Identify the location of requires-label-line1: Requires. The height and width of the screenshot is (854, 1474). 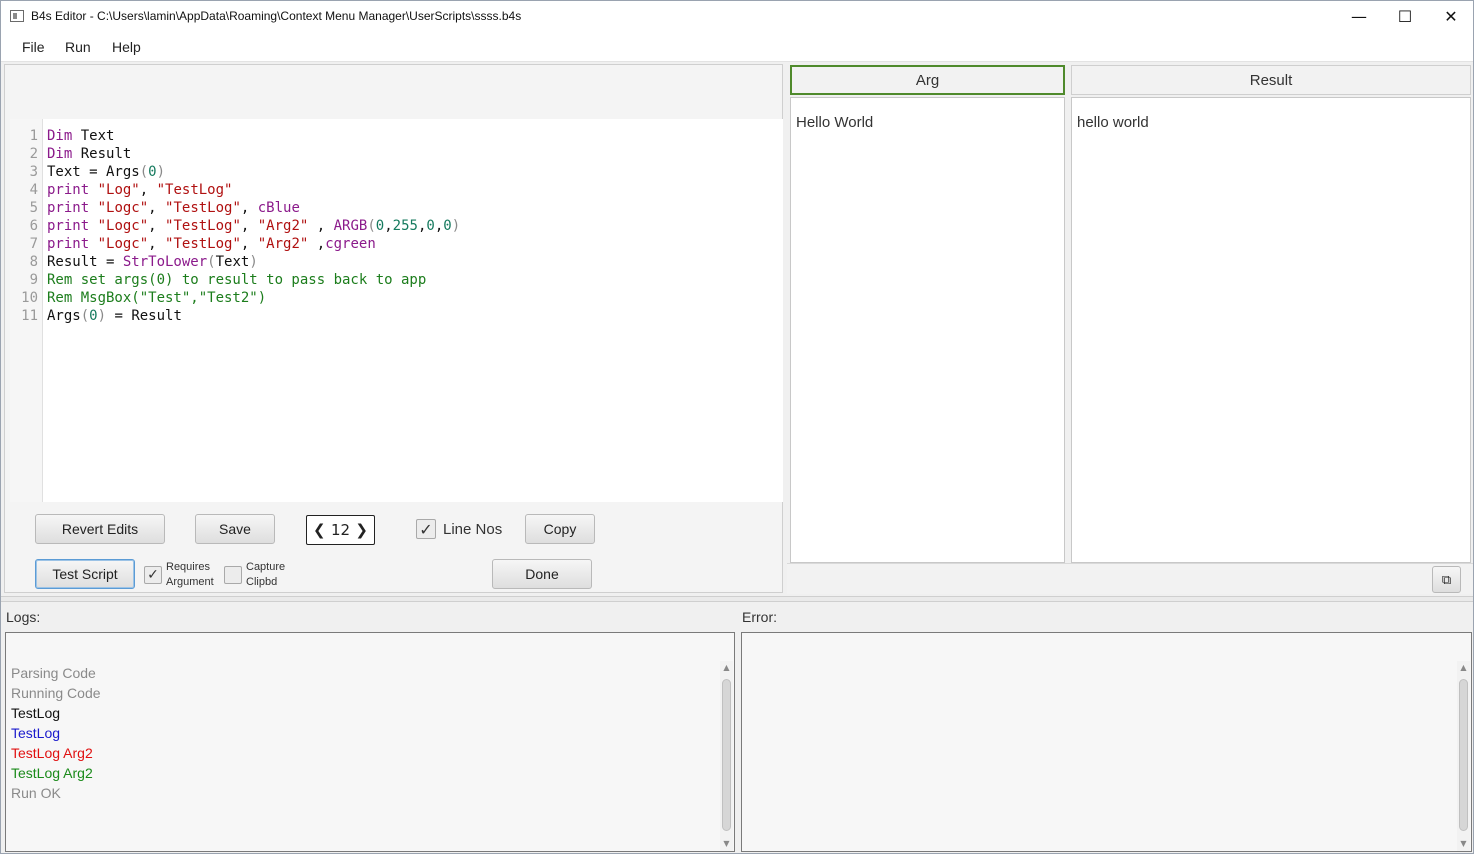
(188, 567).